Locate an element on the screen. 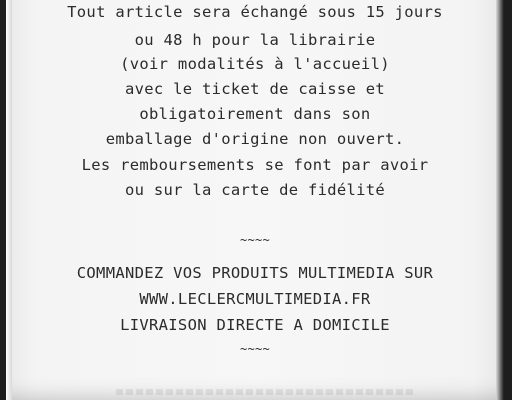  promo-website: WWW.LECLERCMULTIMEDIA.FR is located at coordinates (255, 299).